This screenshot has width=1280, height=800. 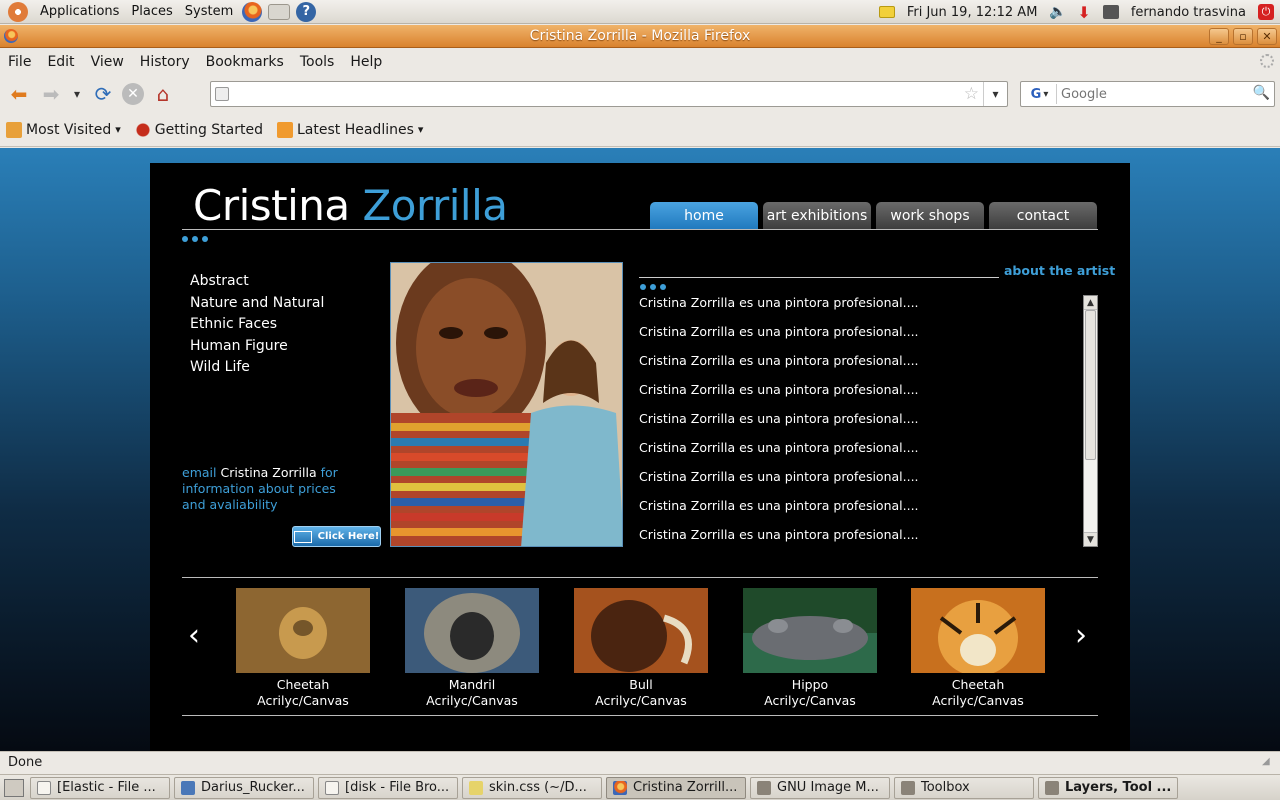 What do you see at coordinates (964, 787) in the screenshot?
I see `taskbar-item: Toolbox` at bounding box center [964, 787].